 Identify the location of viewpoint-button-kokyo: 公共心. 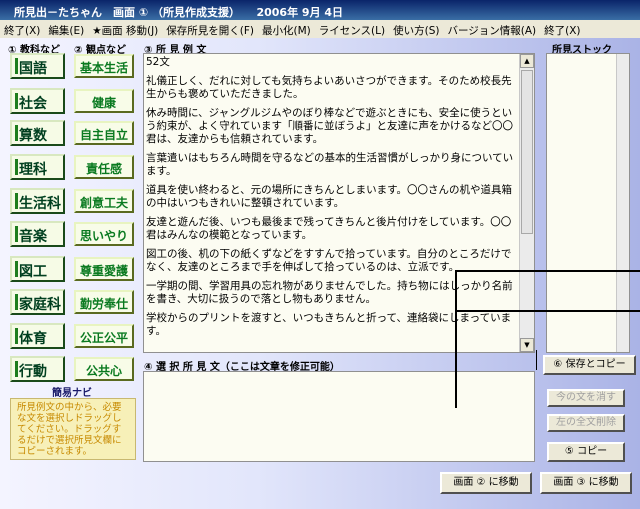
(104, 369).